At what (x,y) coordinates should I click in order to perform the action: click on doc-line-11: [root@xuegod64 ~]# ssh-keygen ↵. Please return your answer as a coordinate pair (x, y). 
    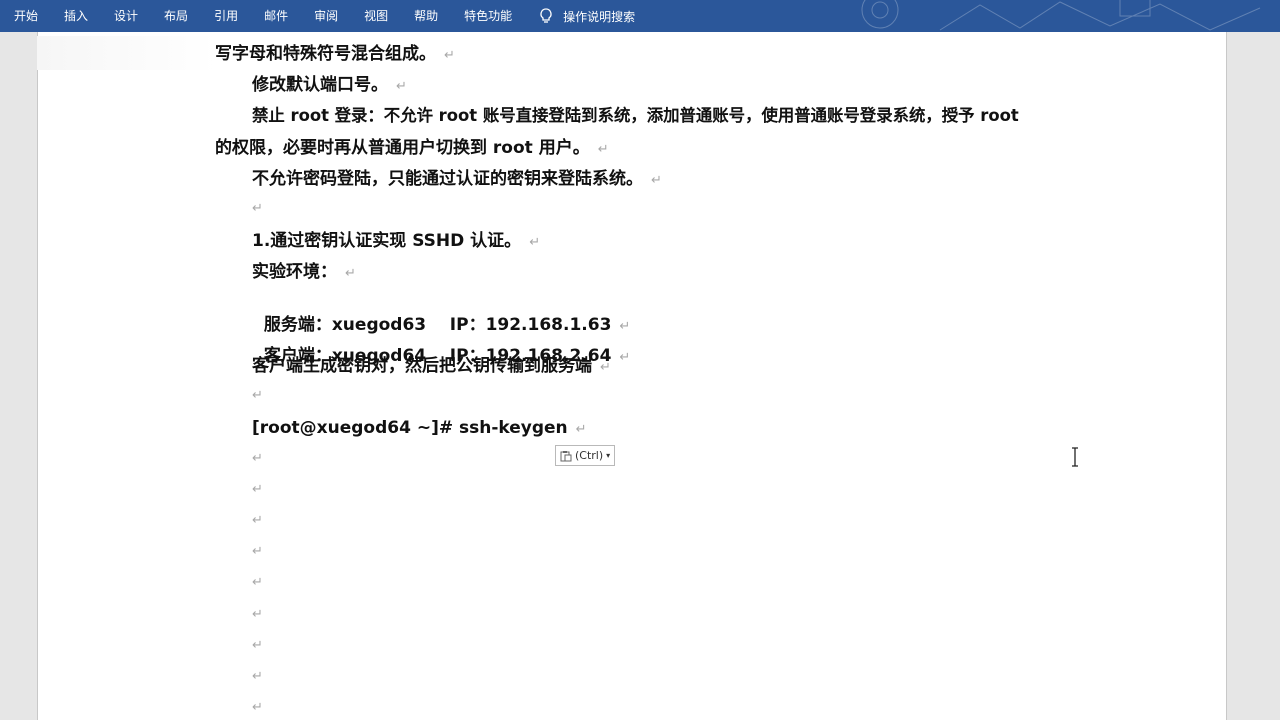
    Looking at the image, I should click on (419, 429).